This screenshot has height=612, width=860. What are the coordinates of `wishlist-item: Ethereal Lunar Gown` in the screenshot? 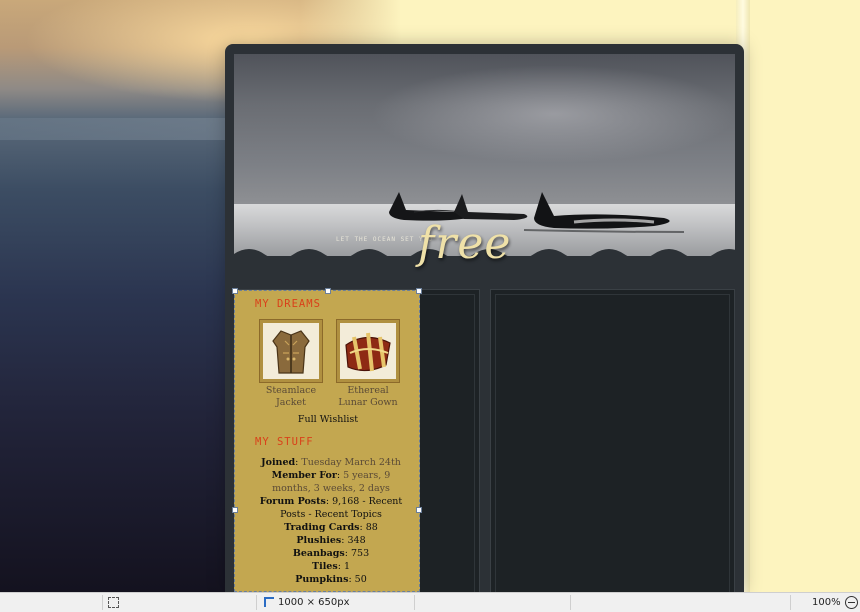 It's located at (368, 364).